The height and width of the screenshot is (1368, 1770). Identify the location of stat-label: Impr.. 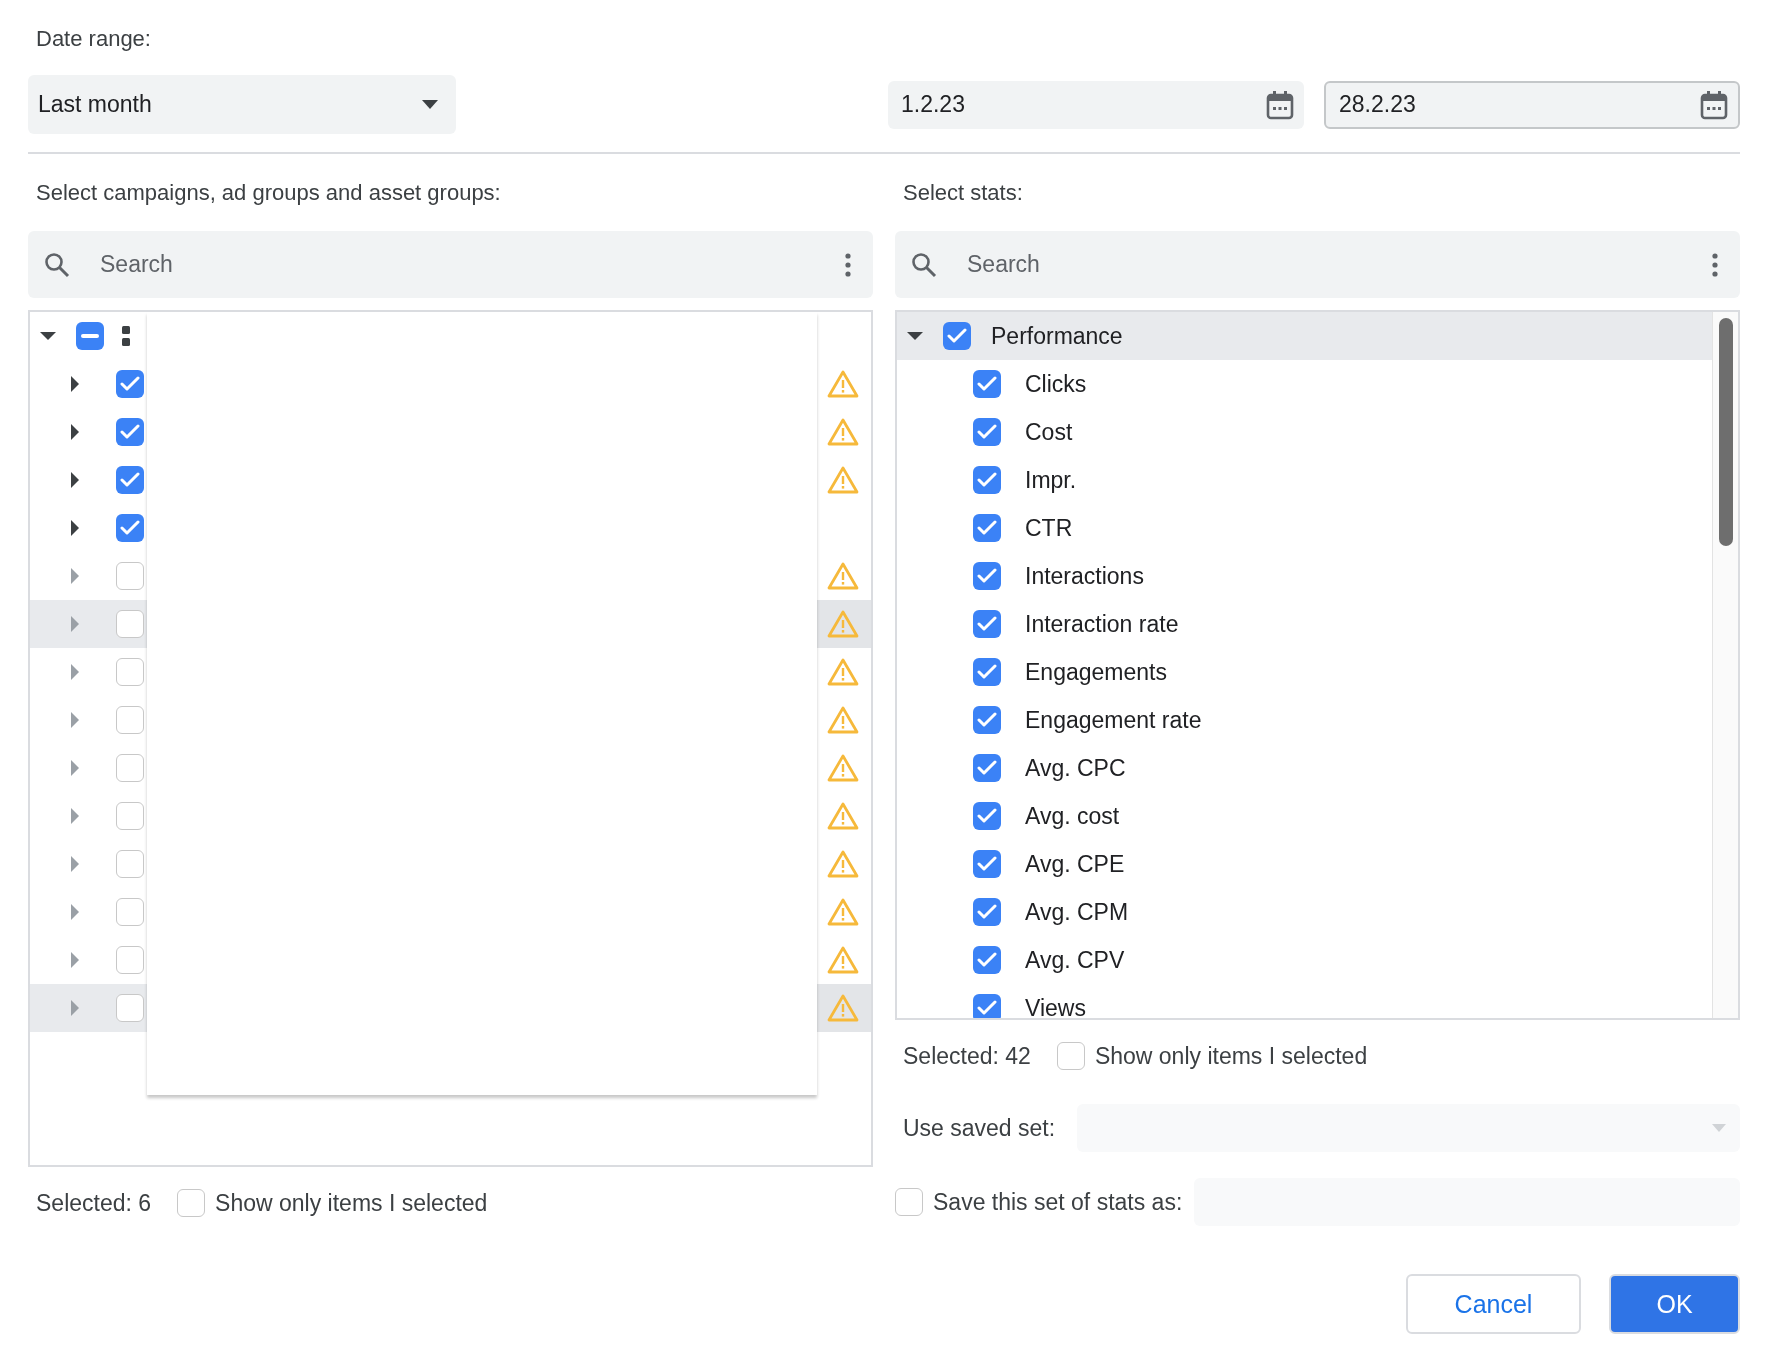
(1051, 480).